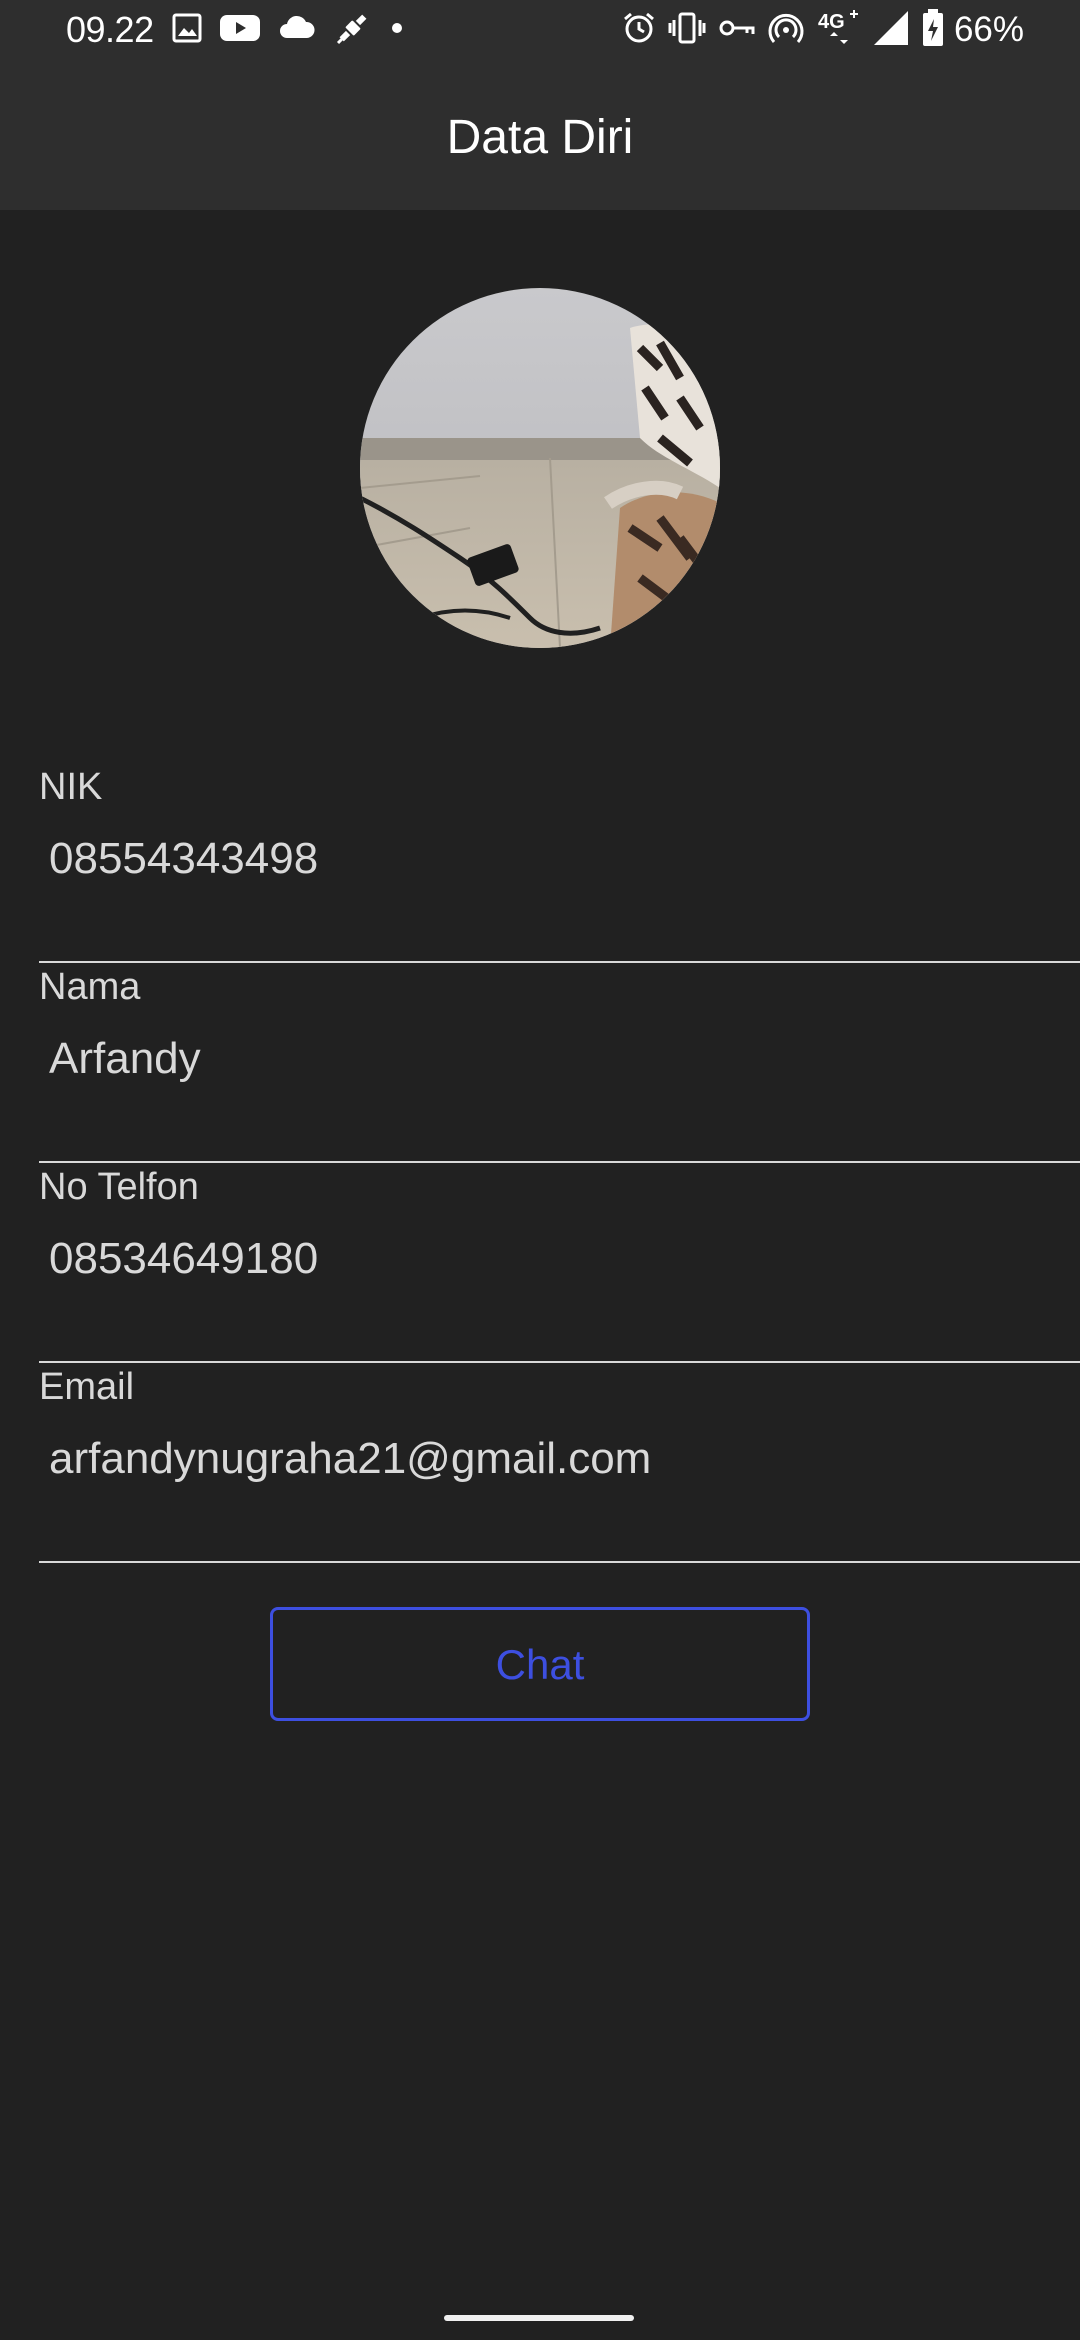  I want to click on battery-percent: 66%, so click(988, 29).